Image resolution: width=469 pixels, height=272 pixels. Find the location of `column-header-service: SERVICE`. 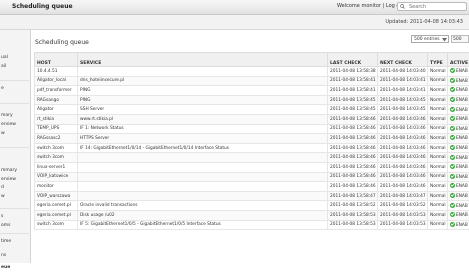

column-header-service: SERVICE is located at coordinates (203, 60).